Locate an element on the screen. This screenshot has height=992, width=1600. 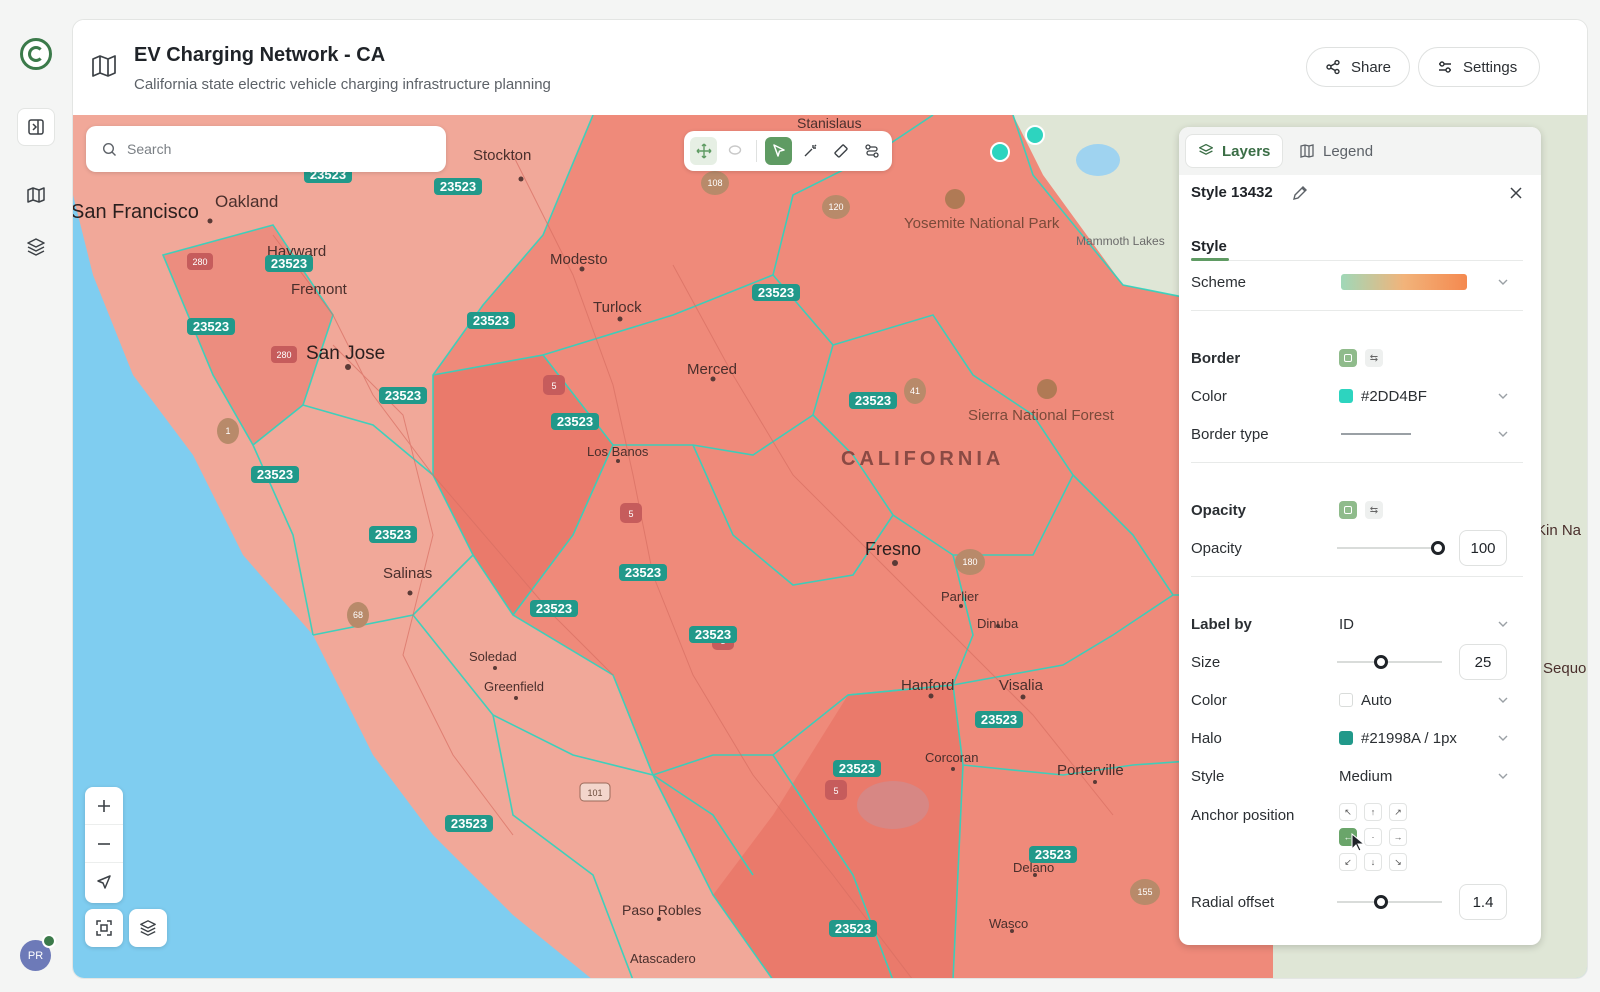
label-color-row: Color Auto is located at coordinates (1357, 700).